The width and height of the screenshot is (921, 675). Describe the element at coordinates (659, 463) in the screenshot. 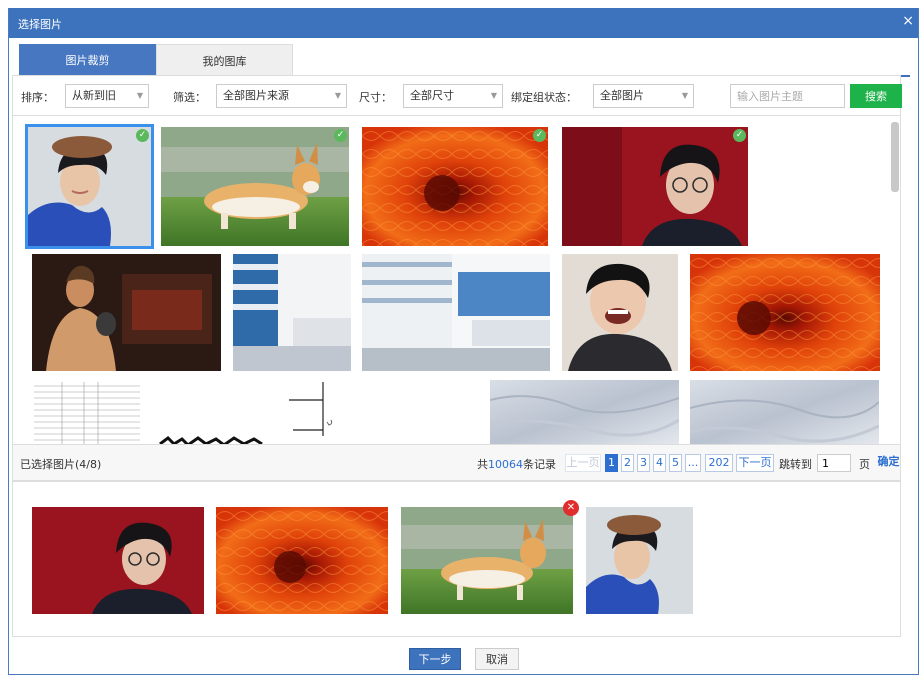

I see `page-button: 4` at that location.